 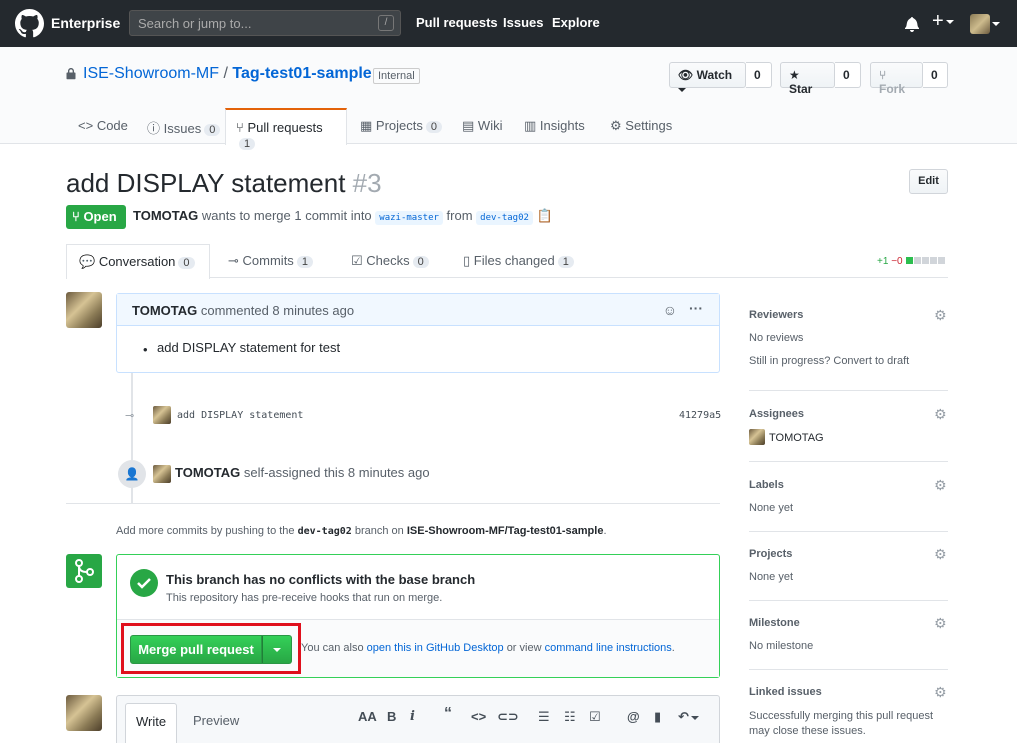 What do you see at coordinates (980, 24) in the screenshot?
I see `user-avatar` at bounding box center [980, 24].